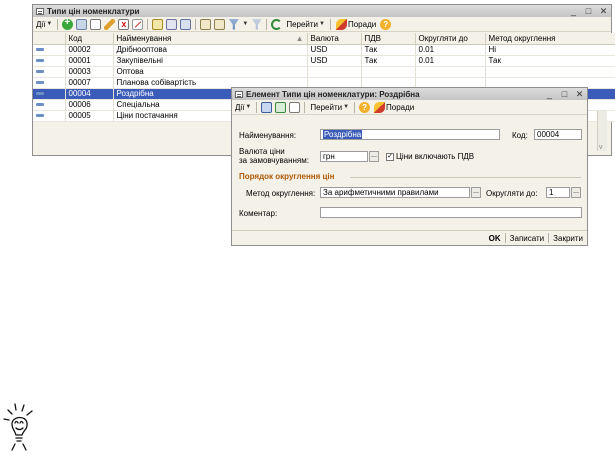  Describe the element at coordinates (89, 116) in the screenshot. I see `cell-code: 00005` at that location.